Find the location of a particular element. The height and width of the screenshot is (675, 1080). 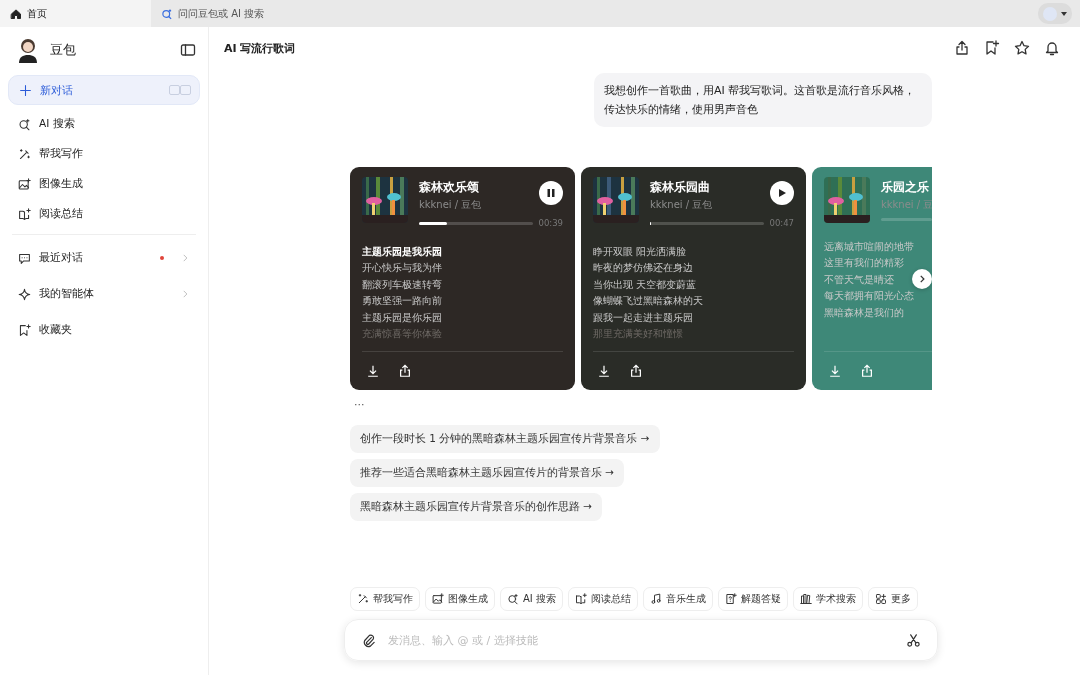

star-icon is located at coordinates (1022, 48).